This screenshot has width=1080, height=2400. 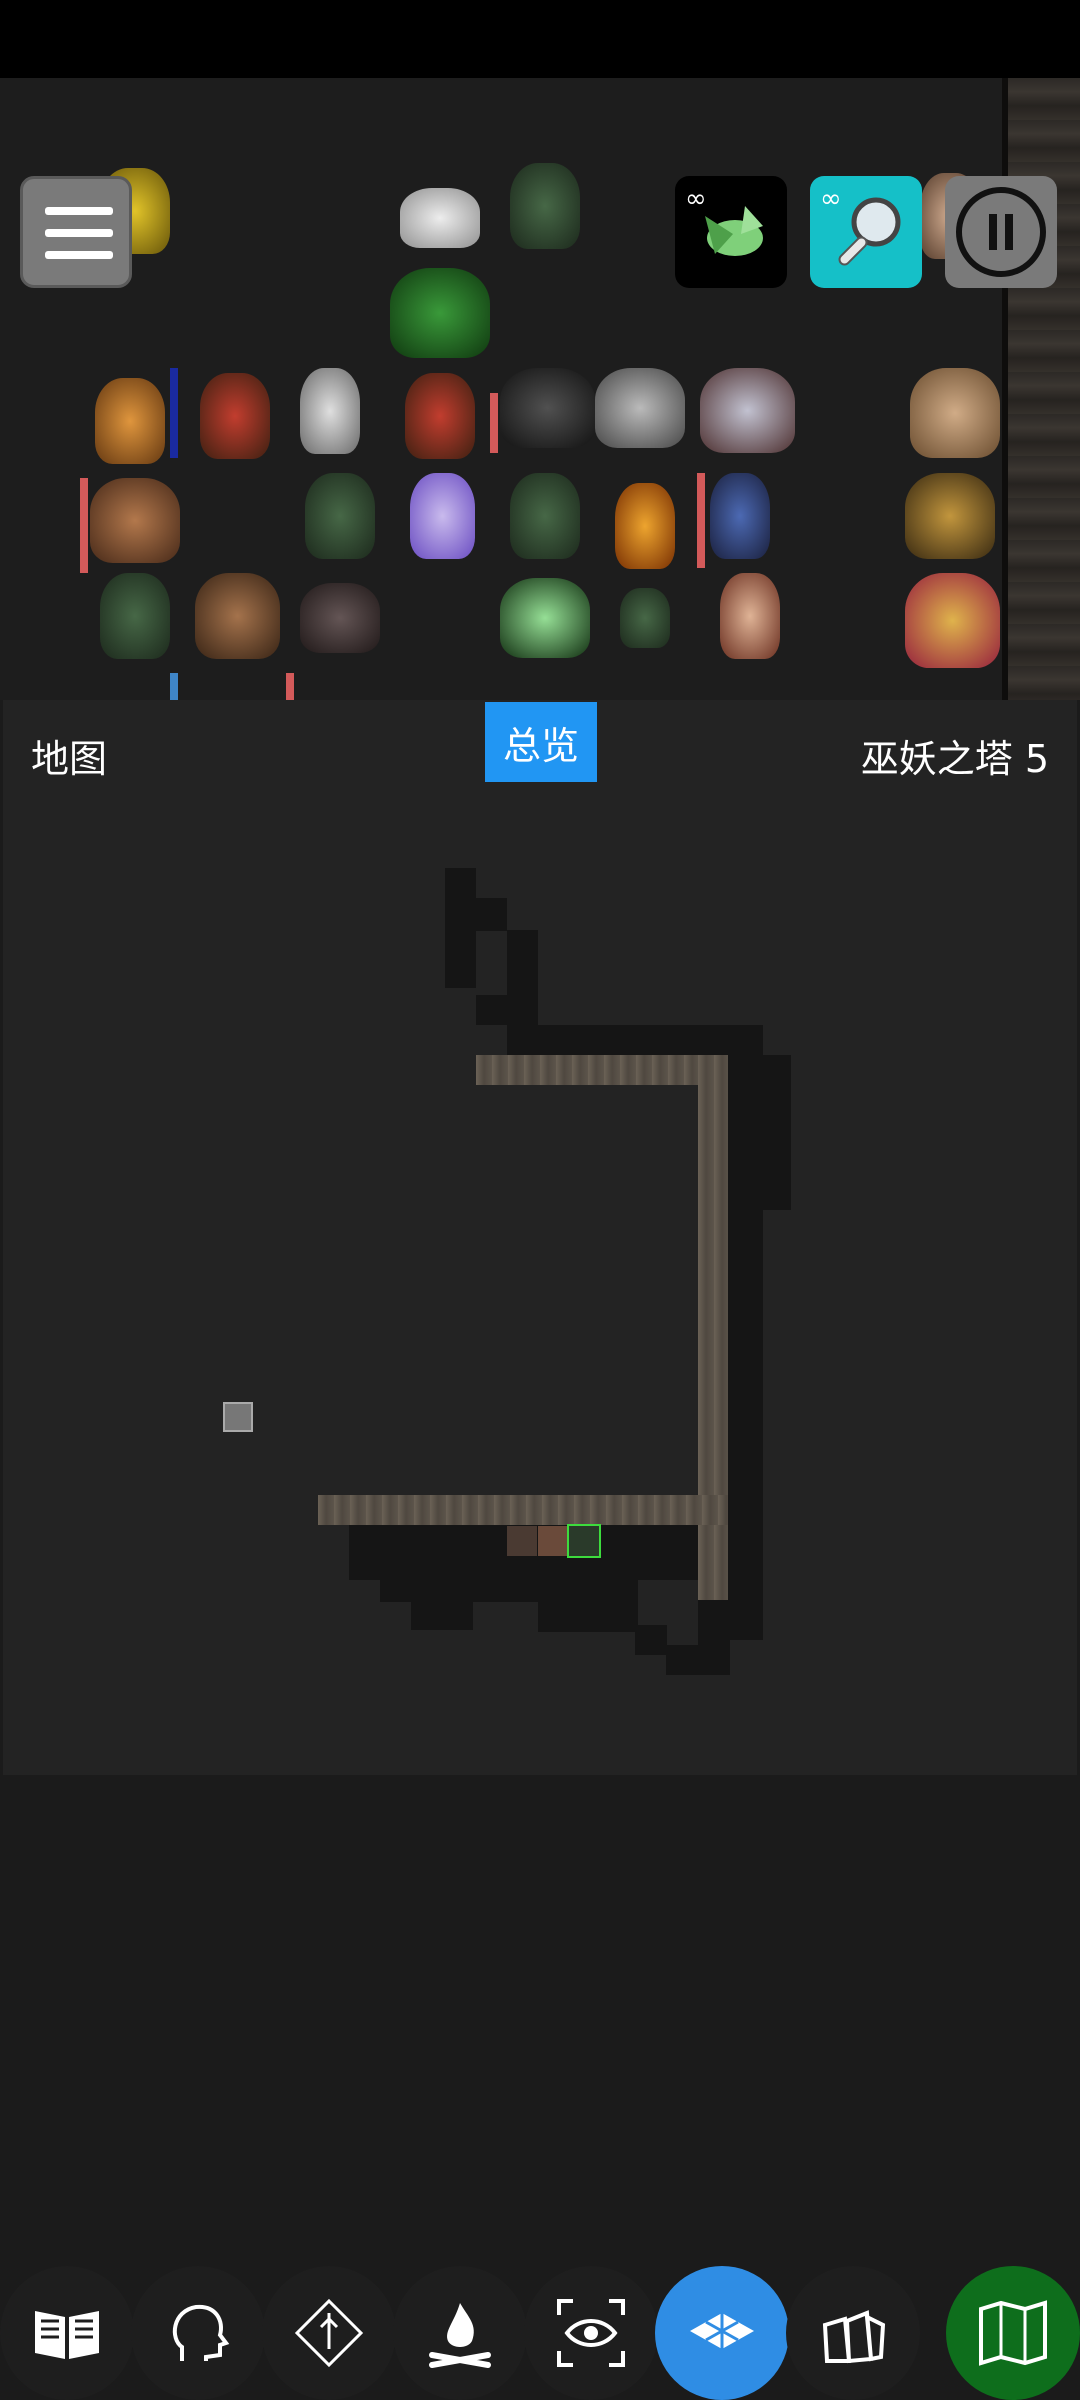 I want to click on fire-hound-unit, so click(x=645, y=526).